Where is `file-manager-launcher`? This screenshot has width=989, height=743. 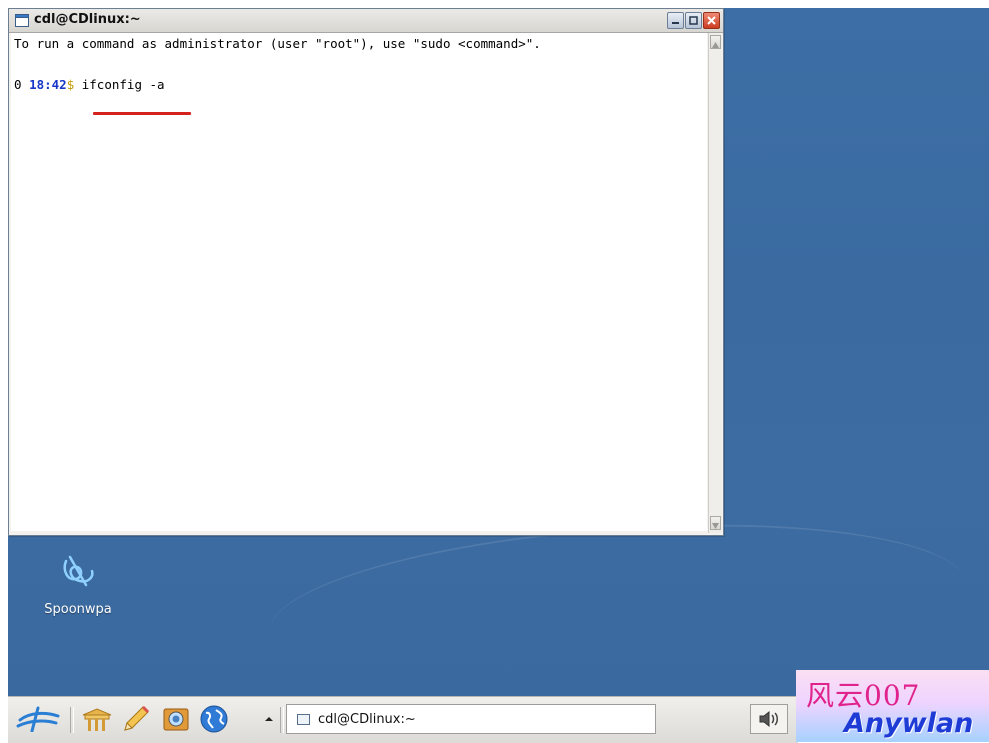 file-manager-launcher is located at coordinates (97, 719).